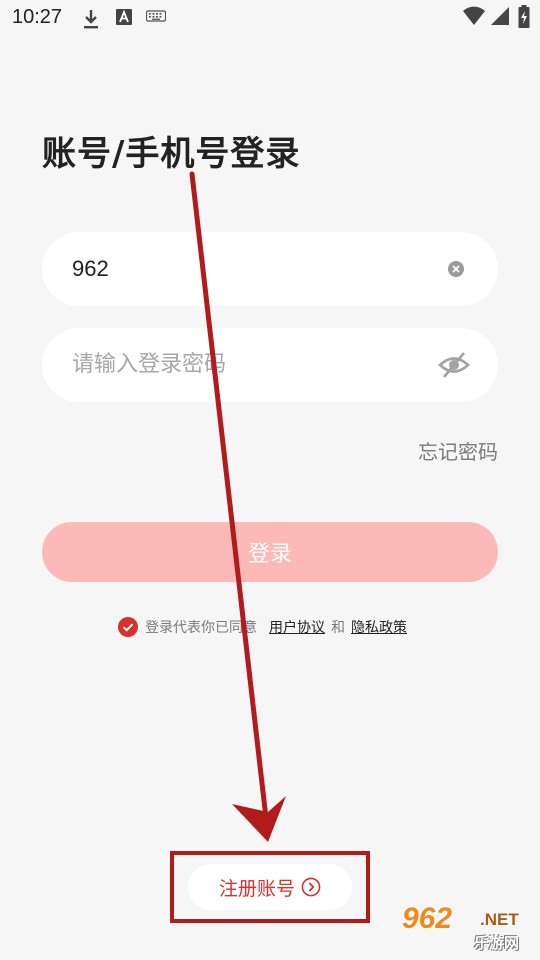  What do you see at coordinates (90, 269) in the screenshot?
I see `account-input: 962` at bounding box center [90, 269].